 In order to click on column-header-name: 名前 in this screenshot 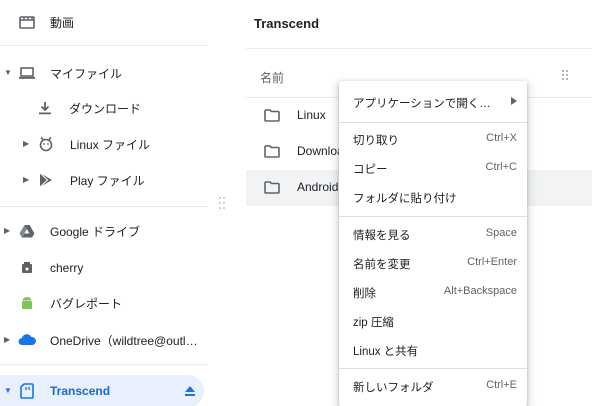, I will do `click(272, 77)`.